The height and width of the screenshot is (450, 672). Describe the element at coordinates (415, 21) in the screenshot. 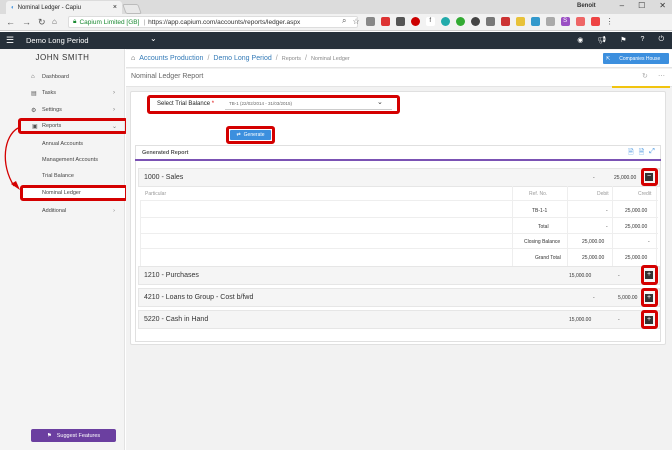

I see `opera-icon` at that location.